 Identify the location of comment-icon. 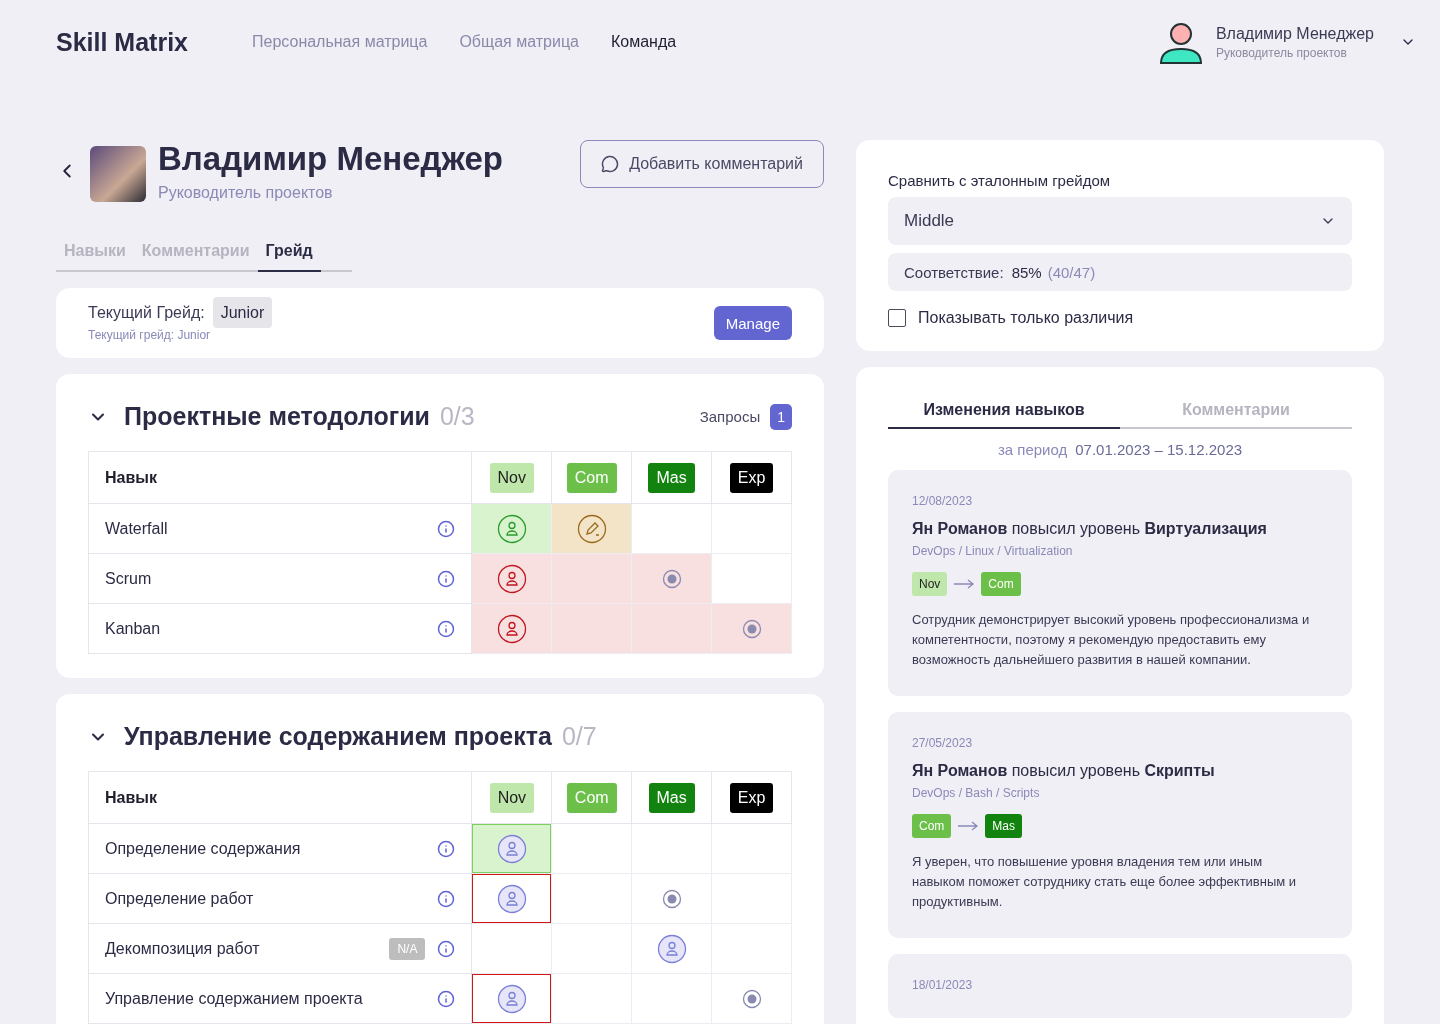
(610, 164).